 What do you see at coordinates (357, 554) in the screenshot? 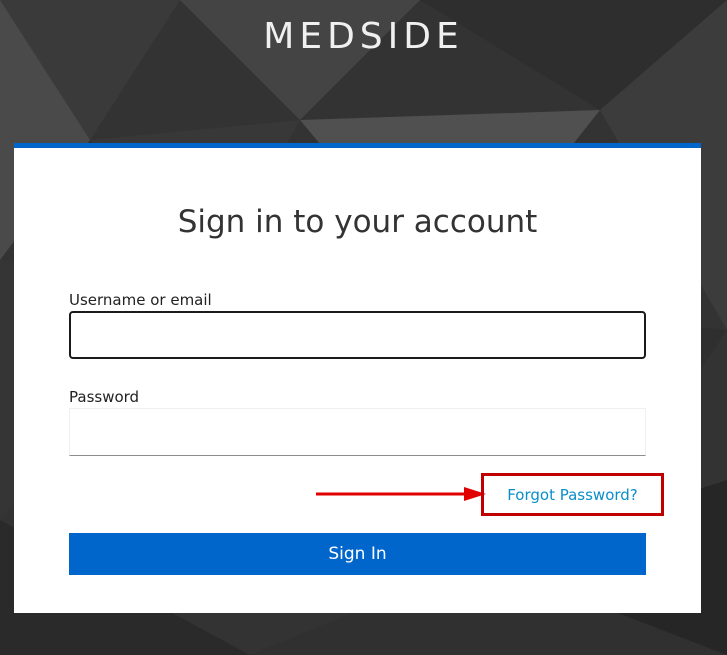
I see `sign-in-button: Sign In` at bounding box center [357, 554].